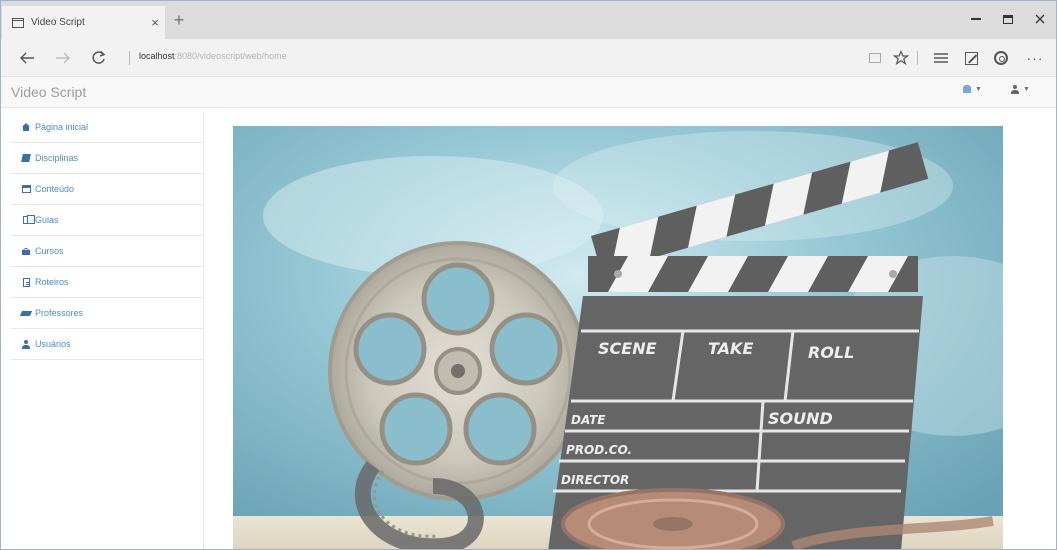 This screenshot has height=550, width=1057. I want to click on sidebar-item-cursos: Cursos, so click(107, 251).